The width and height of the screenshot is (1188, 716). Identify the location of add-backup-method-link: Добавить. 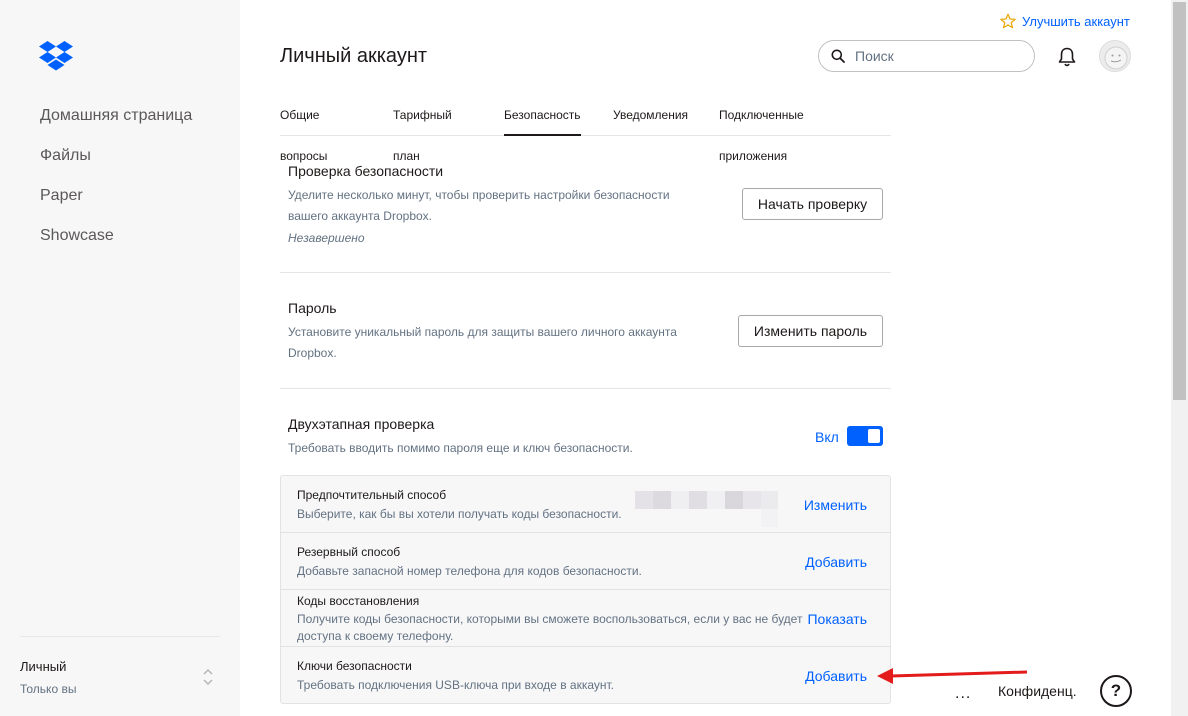
(836, 562).